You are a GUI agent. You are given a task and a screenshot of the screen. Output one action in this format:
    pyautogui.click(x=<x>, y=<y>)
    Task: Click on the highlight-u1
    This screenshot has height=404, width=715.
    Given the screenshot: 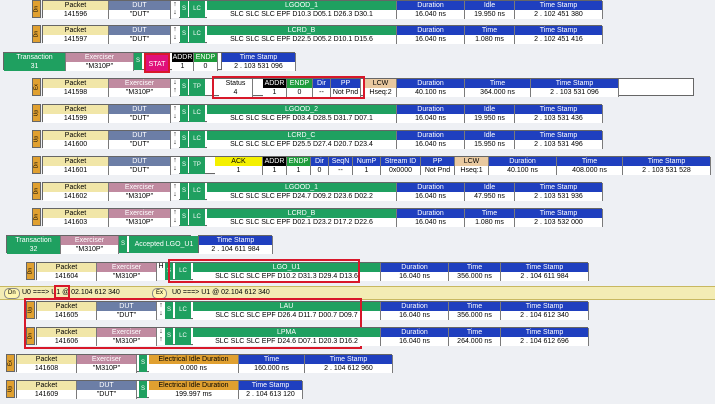 What is the action you would take?
    pyautogui.click(x=62, y=292)
    